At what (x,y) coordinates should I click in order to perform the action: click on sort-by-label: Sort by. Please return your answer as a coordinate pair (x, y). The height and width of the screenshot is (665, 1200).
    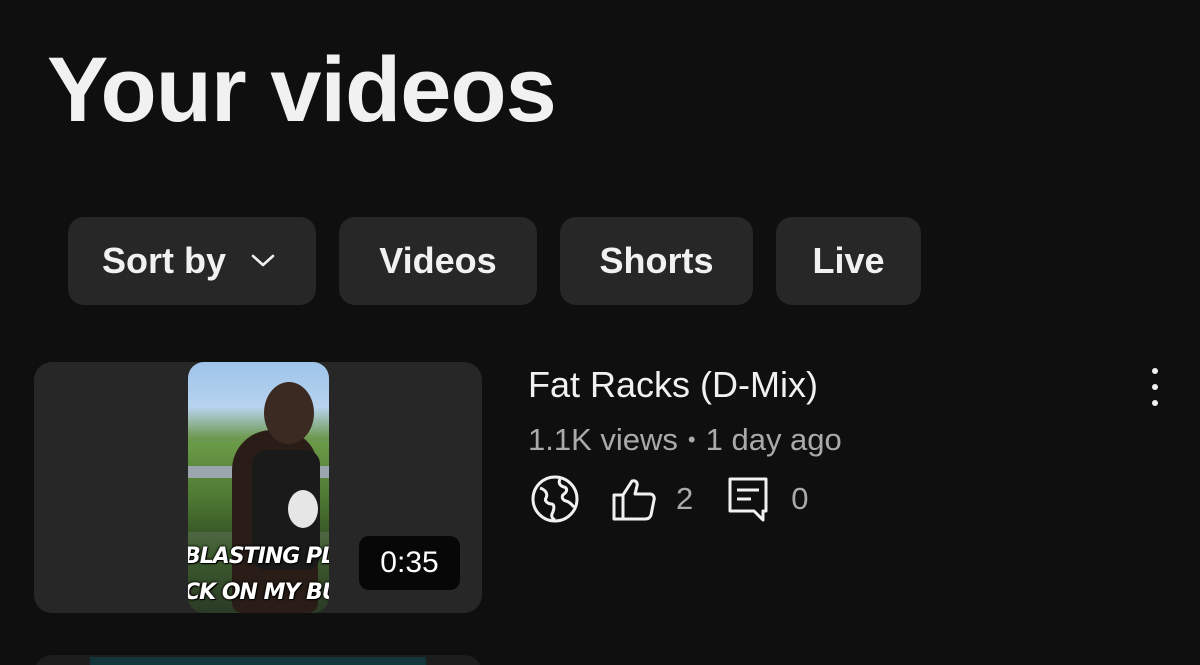
    Looking at the image, I should click on (164, 260).